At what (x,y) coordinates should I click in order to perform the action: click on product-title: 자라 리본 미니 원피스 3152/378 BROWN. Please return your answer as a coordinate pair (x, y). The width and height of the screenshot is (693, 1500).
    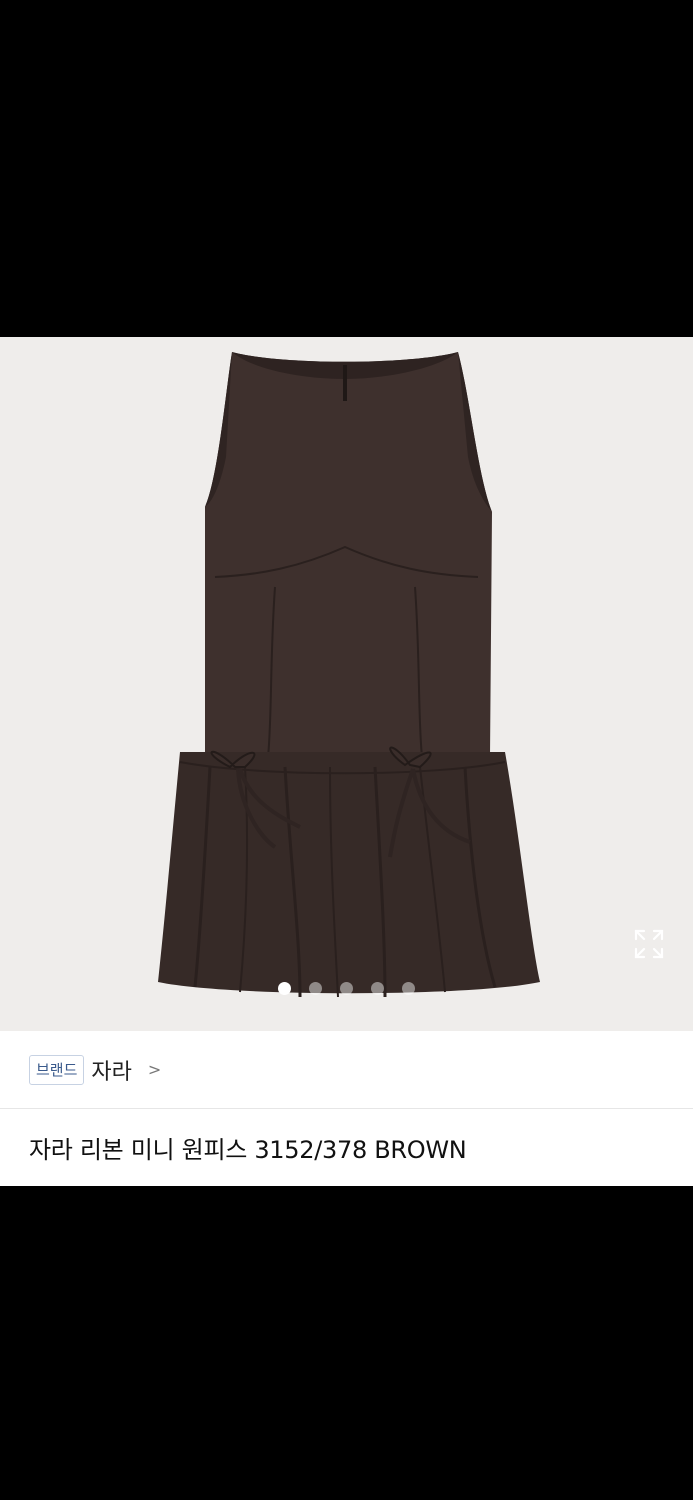
    Looking at the image, I should click on (248, 1150).